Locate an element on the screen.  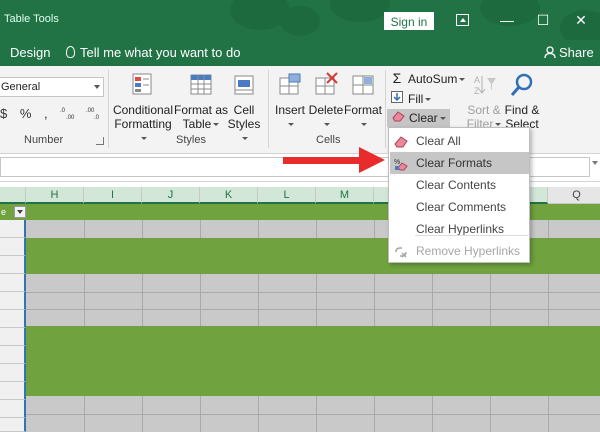
red-arrow-shaft is located at coordinates (322, 160).